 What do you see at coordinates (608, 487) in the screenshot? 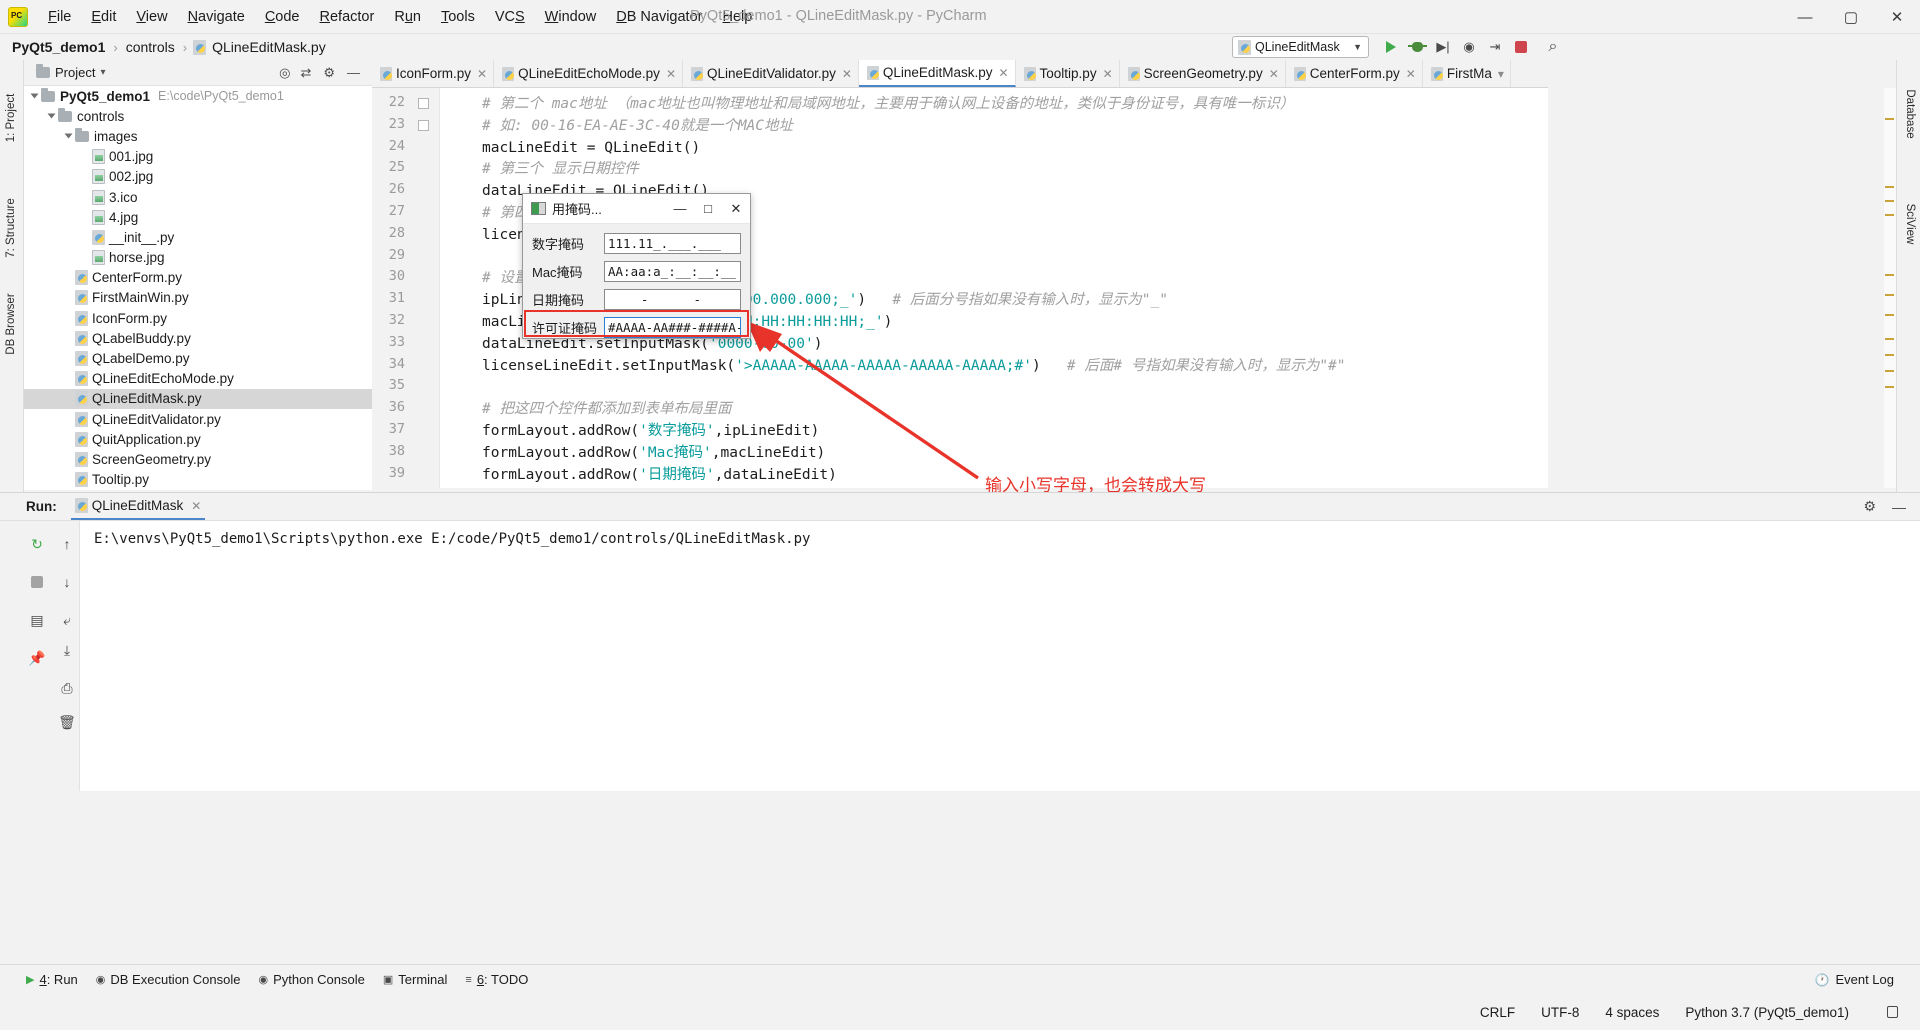
I see `code-line: if __name__ == '__main__'` at bounding box center [608, 487].